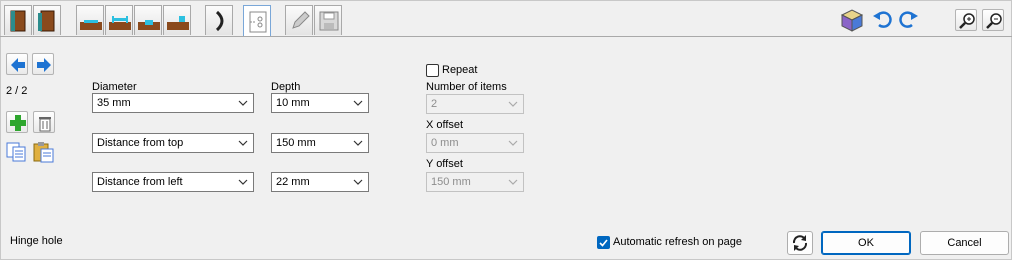 This screenshot has height=260, width=1012. Describe the element at coordinates (444, 164) in the screenshot. I see `y-offset-label: Y offset` at that location.